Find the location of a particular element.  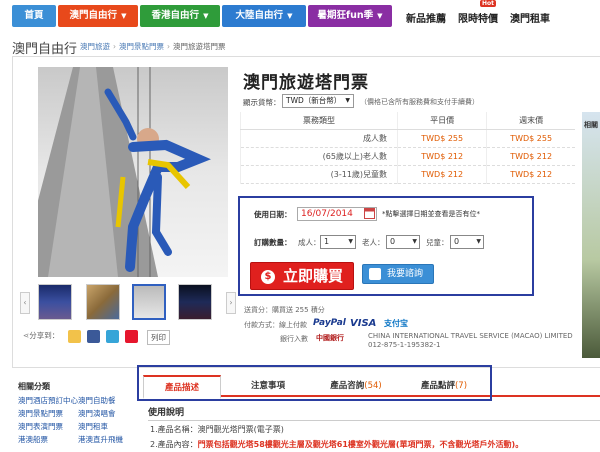

date-label: 使用日期： is located at coordinates (273, 214).